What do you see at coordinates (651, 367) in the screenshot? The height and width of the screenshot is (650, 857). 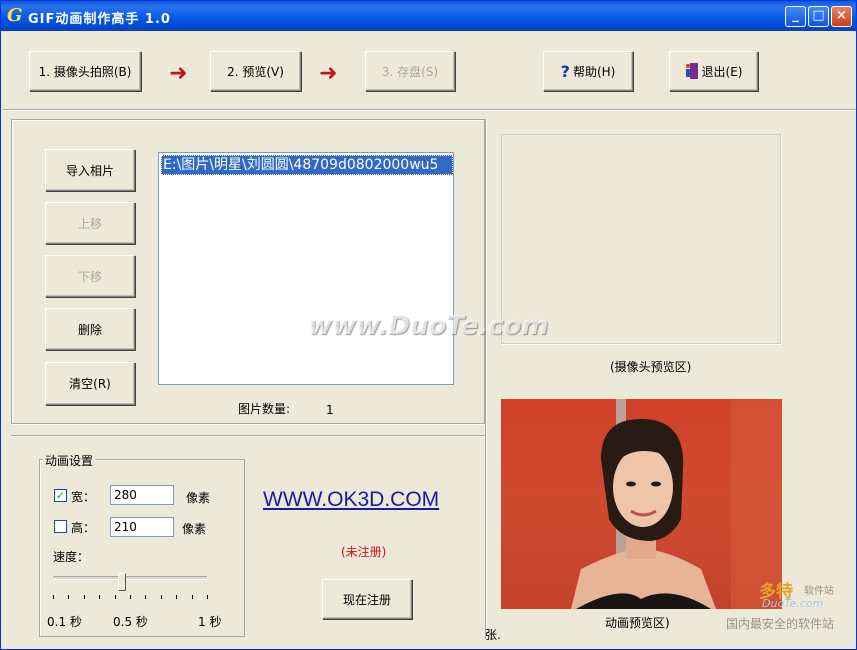 I see `camera-preview-label: (摄像头预览区)` at bounding box center [651, 367].